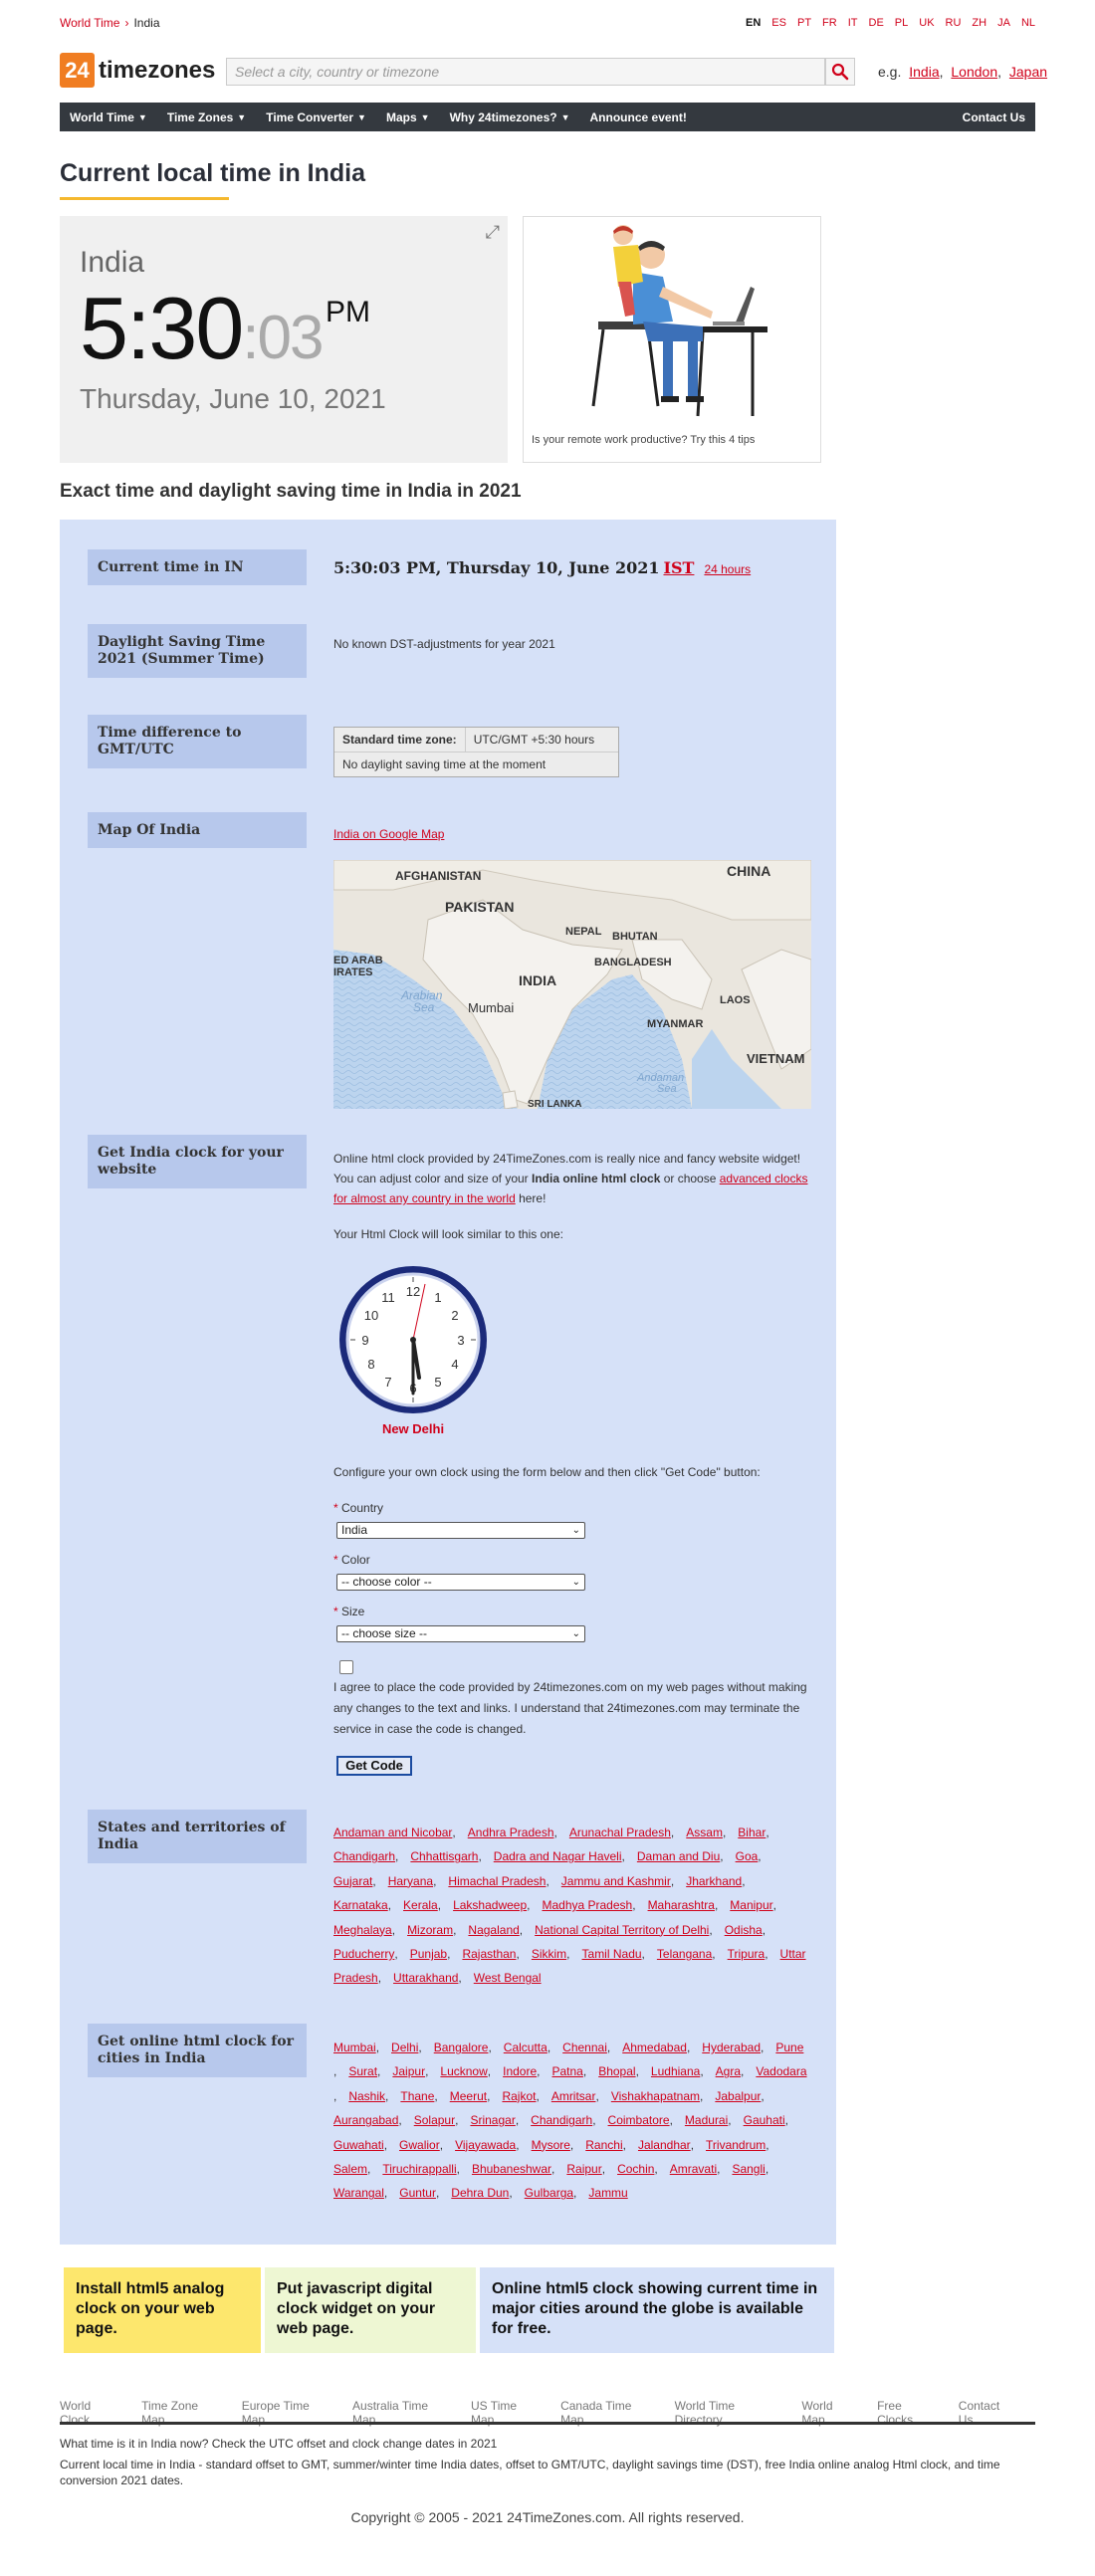 Image resolution: width=1095 pixels, height=2576 pixels. I want to click on state-link: Maharashtra, so click(688, 1905).